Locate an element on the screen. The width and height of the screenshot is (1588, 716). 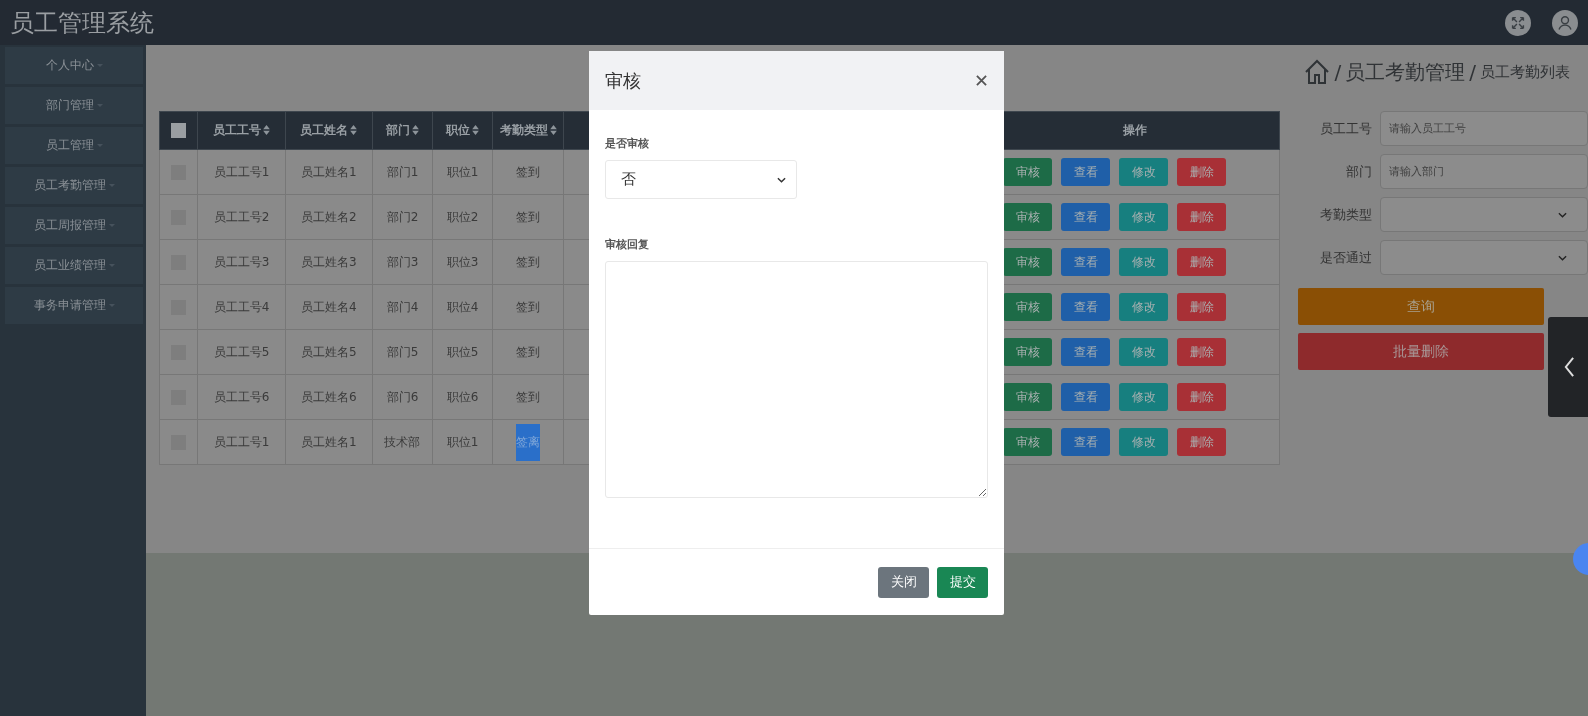
column-header: 员工姓名 is located at coordinates (329, 130).